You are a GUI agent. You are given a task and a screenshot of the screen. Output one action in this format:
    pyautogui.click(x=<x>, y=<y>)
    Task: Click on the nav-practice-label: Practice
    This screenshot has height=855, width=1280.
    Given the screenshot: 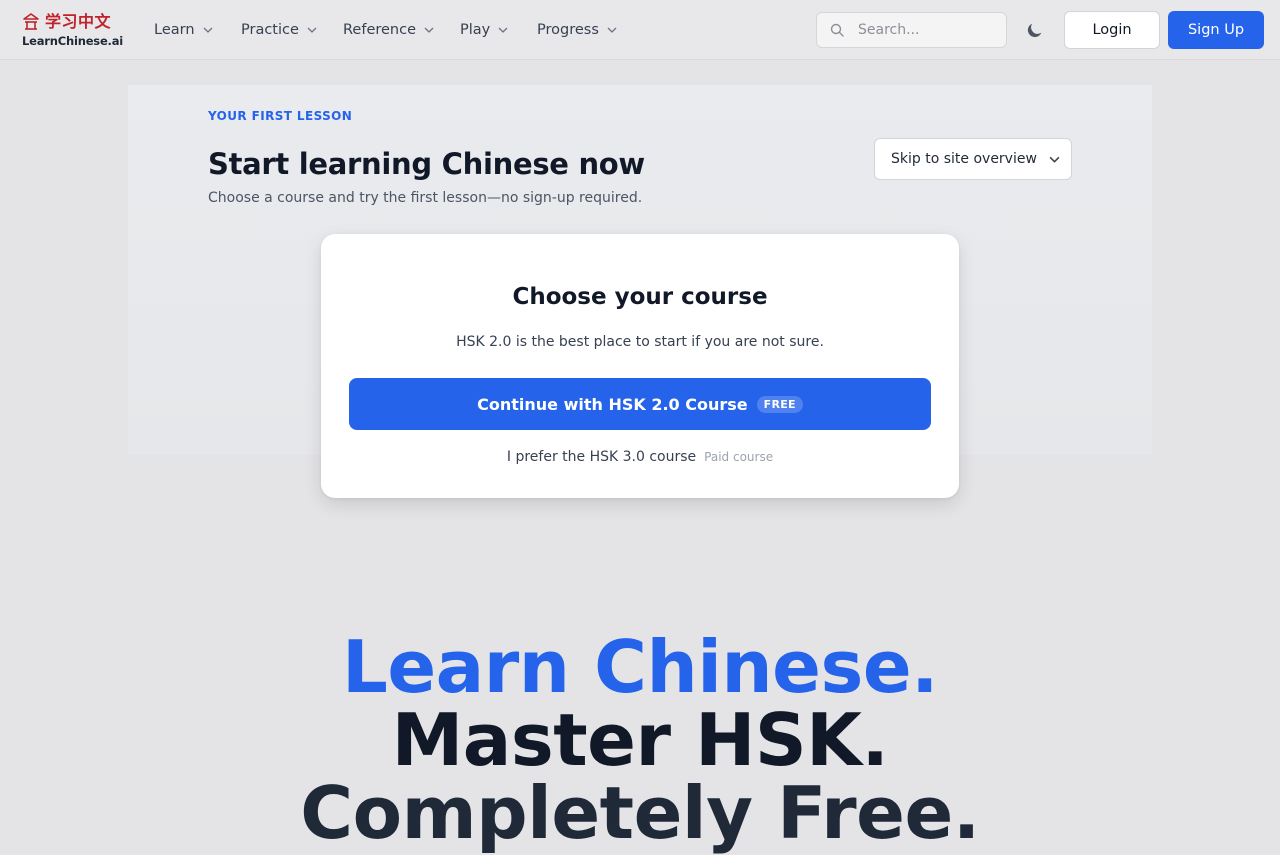 What is the action you would take?
    pyautogui.click(x=270, y=30)
    